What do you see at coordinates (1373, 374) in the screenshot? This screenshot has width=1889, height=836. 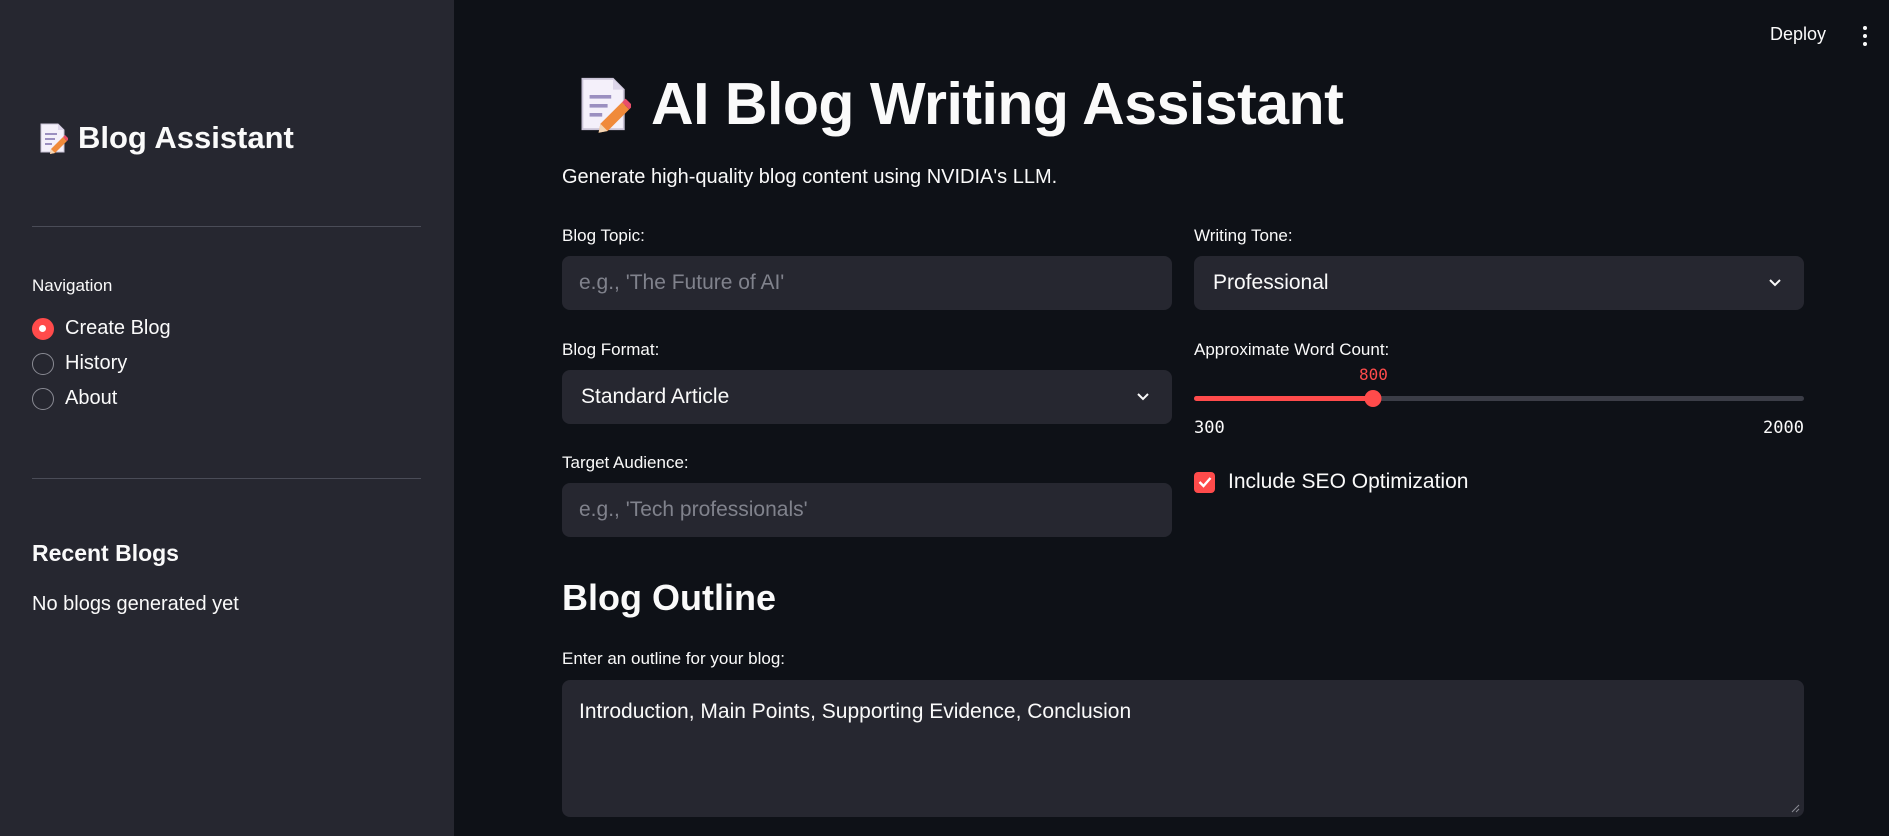 I see `word-count-value: 800` at bounding box center [1373, 374].